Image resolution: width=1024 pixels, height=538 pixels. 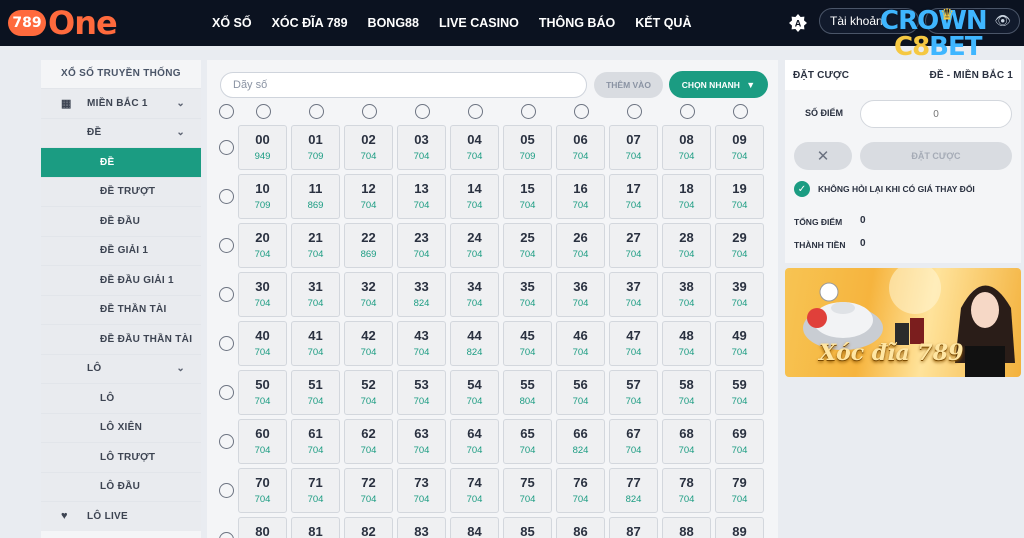 What do you see at coordinates (315, 147) in the screenshot?
I see `number-cell: 01 709` at bounding box center [315, 147].